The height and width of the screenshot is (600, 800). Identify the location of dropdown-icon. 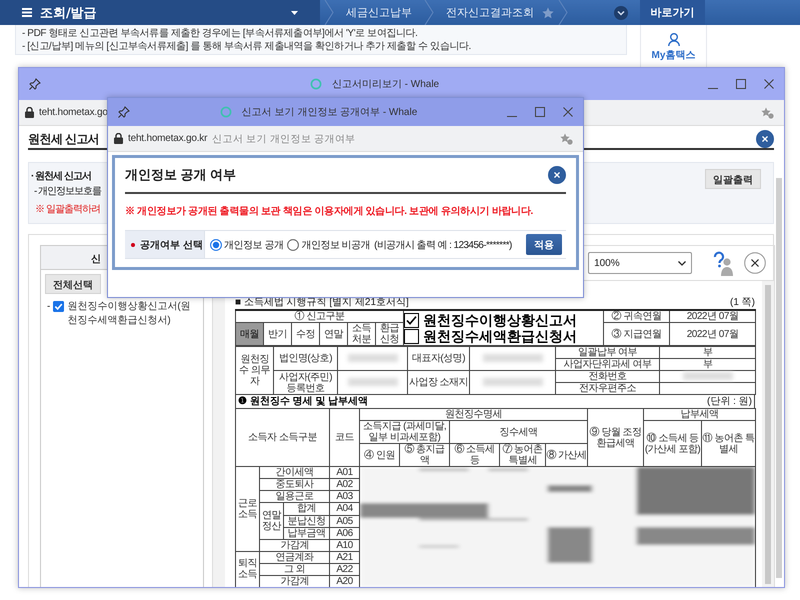
(621, 13).